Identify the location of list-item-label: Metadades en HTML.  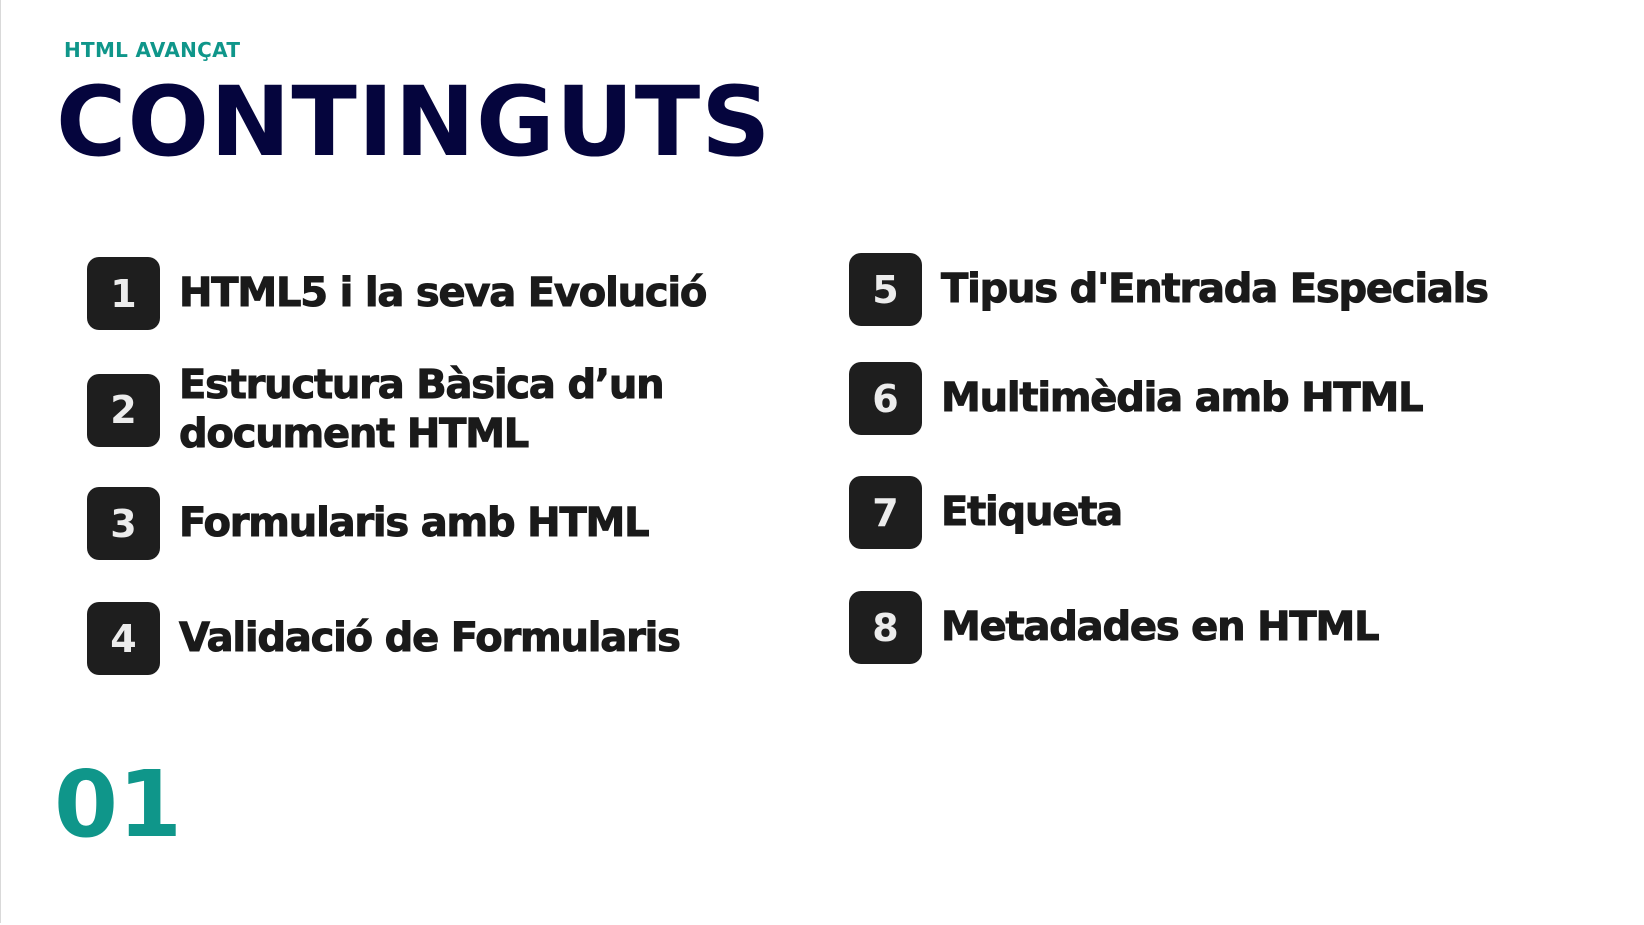
(1160, 627).